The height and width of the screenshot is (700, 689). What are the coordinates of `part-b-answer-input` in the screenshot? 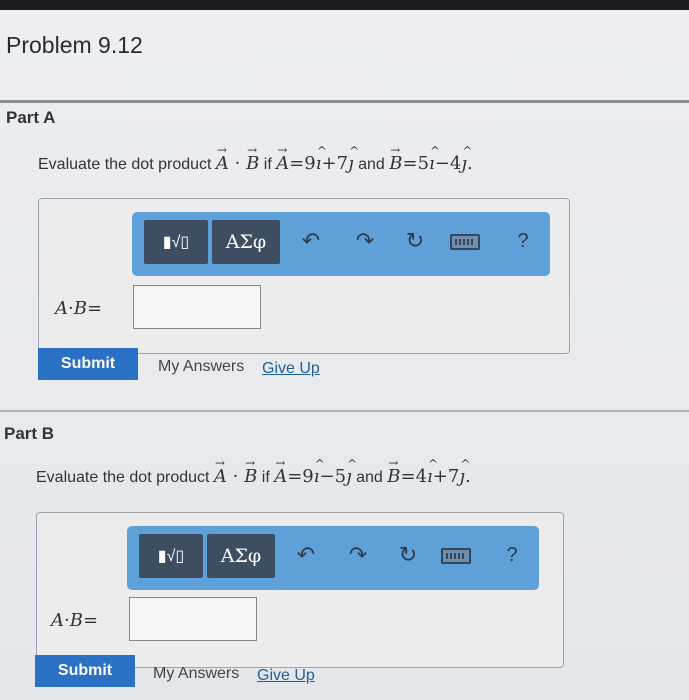 It's located at (193, 619).